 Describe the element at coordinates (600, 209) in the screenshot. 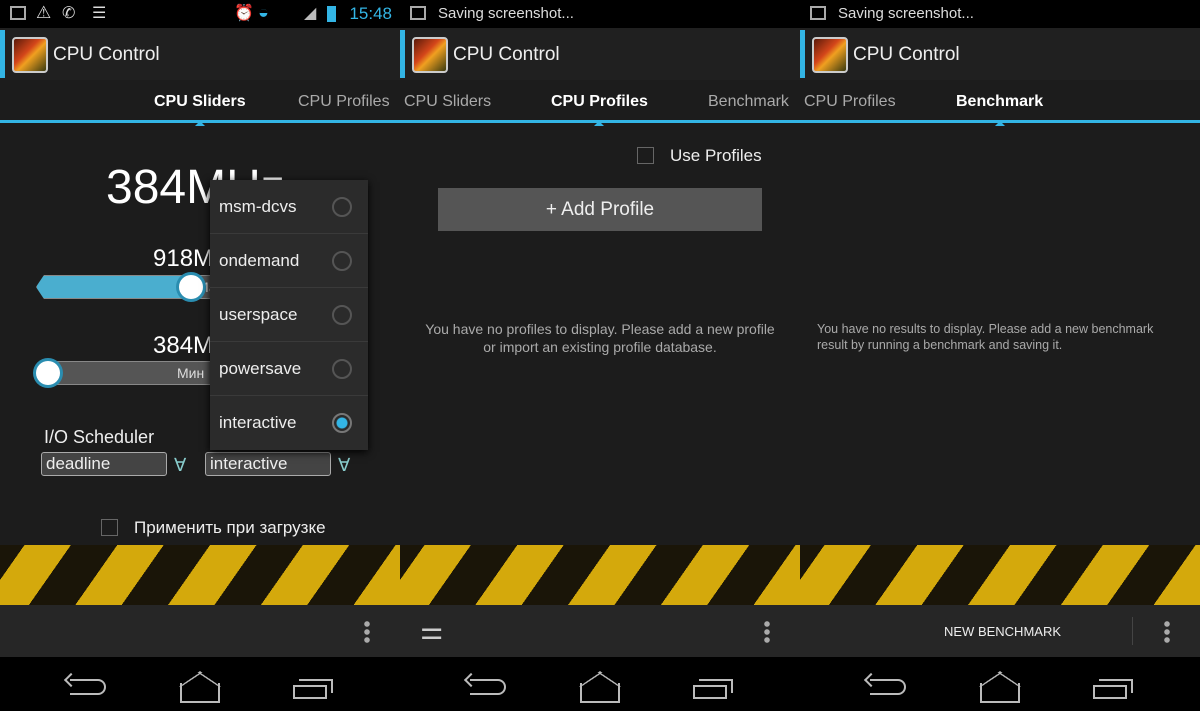

I see `add-profile-button: + Add Profile` at that location.